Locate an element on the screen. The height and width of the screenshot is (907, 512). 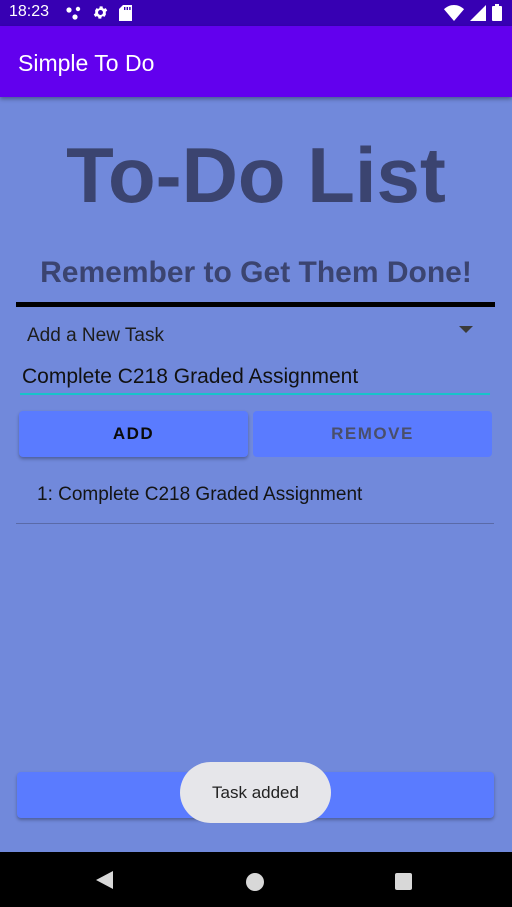
page-title: To-Do List is located at coordinates (256, 175).